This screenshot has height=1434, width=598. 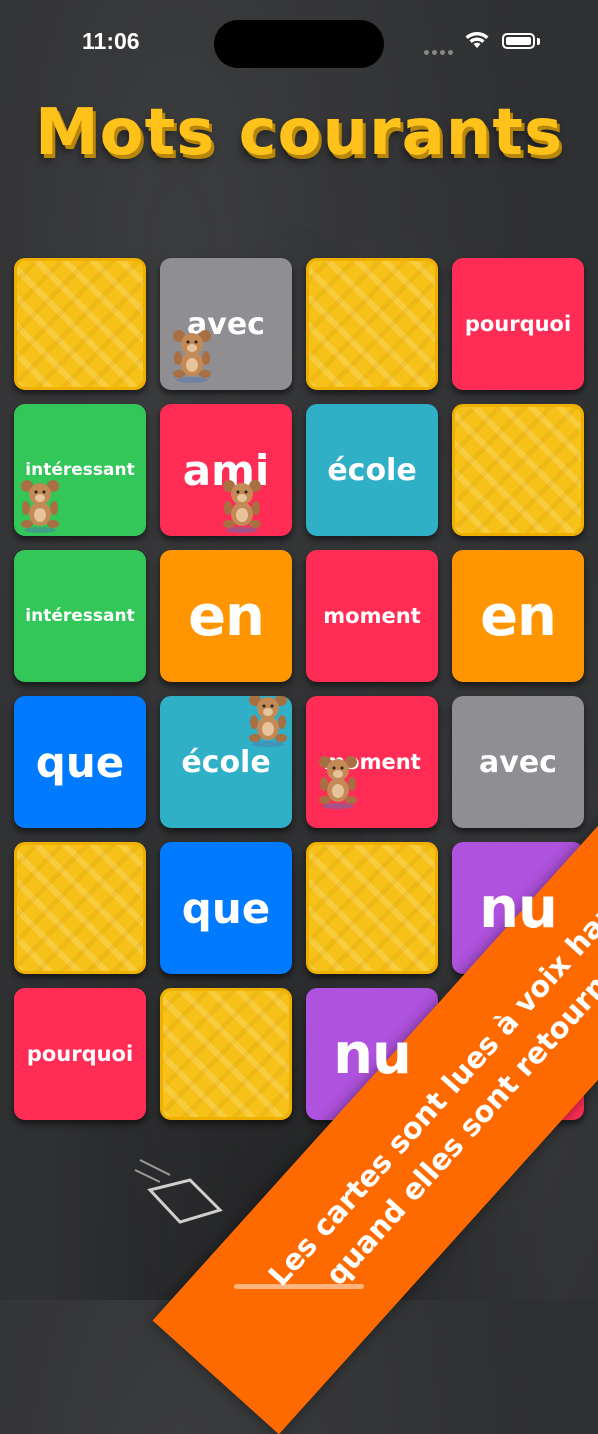 I want to click on dynamic-island, so click(x=299, y=44).